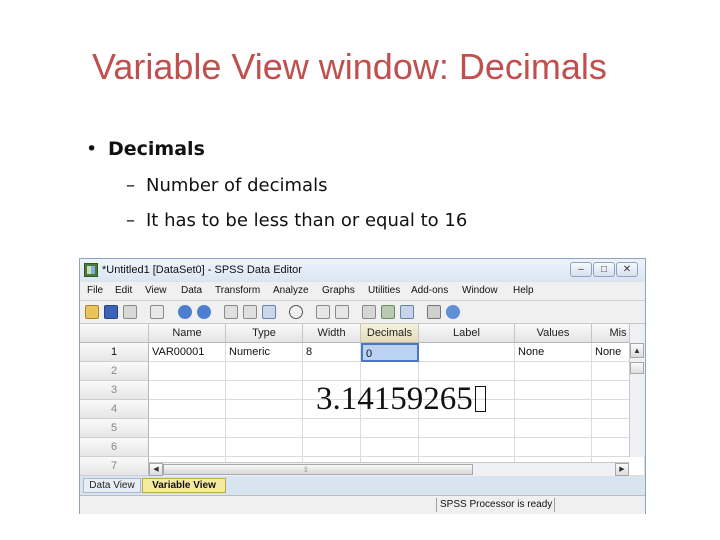 The width and height of the screenshot is (720, 540). Describe the element at coordinates (401, 399) in the screenshot. I see `overlay-value: 3.14159265` at that location.